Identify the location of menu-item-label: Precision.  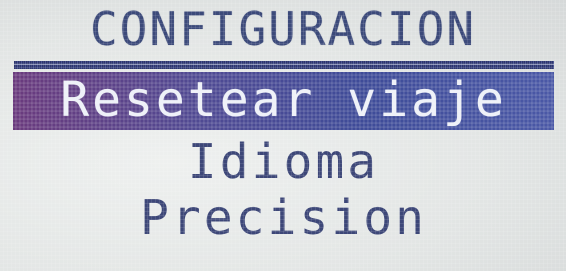
(283, 218).